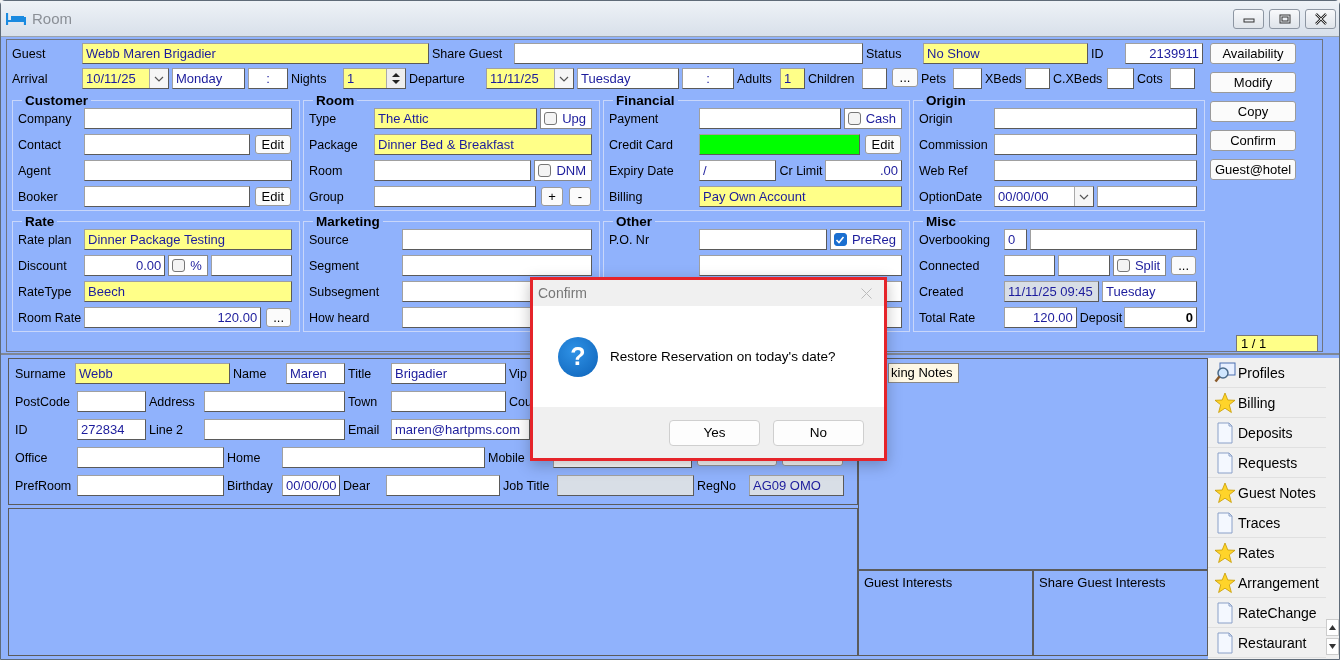 Image resolution: width=1340 pixels, height=660 pixels. I want to click on spin-field: 1, so click(374, 78).